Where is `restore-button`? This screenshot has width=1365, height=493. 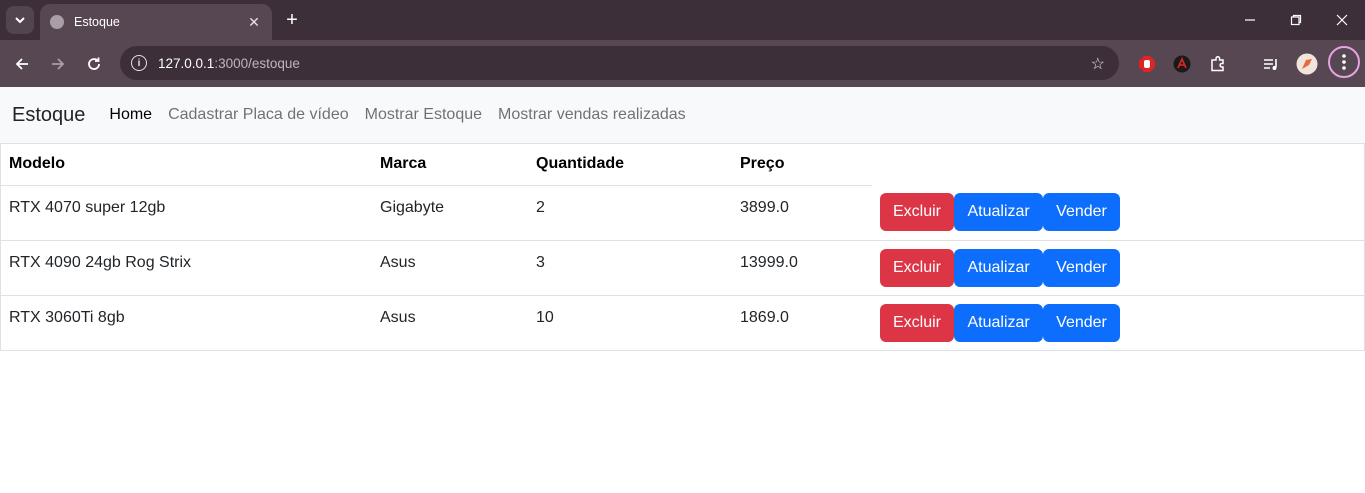 restore-button is located at coordinates (1296, 20).